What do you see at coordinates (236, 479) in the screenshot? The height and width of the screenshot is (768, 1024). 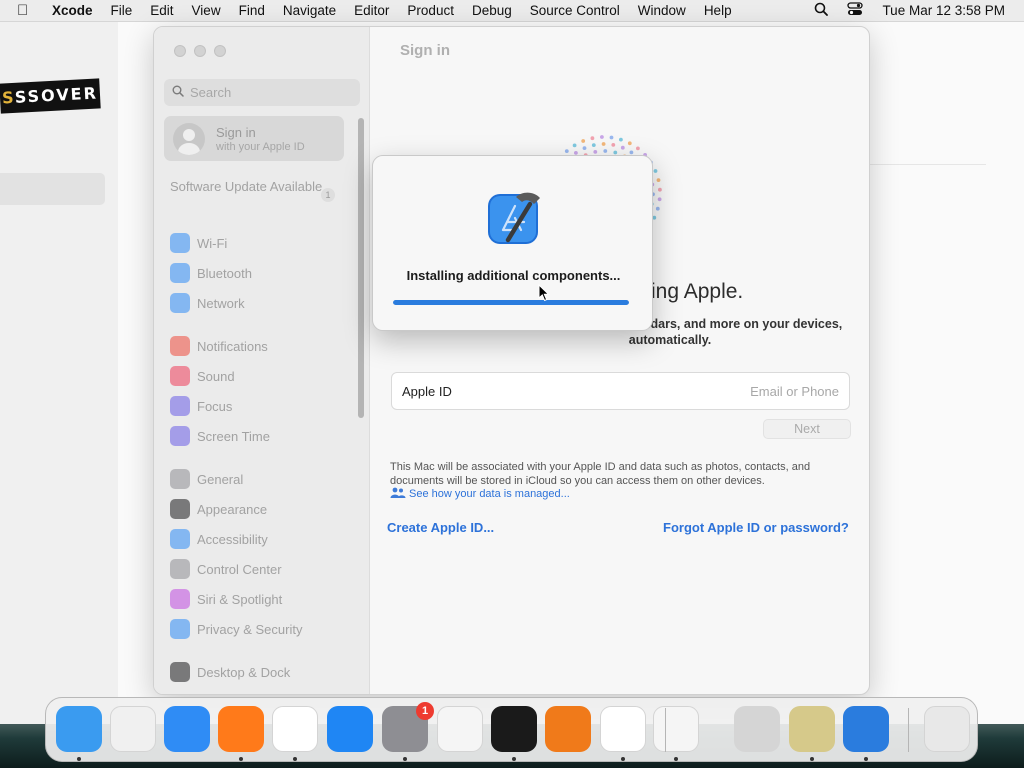 I see `sidebar-item-general: General` at bounding box center [236, 479].